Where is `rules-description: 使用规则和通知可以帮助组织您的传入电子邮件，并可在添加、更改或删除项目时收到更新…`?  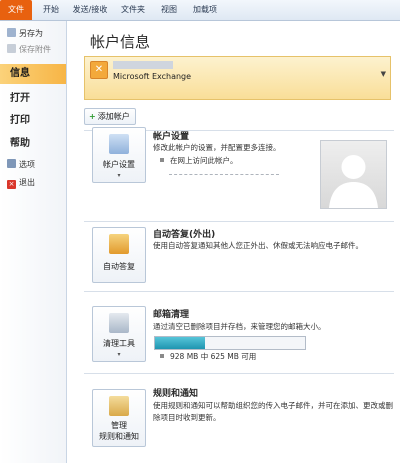 rules-description: 使用规则和通知可以帮助组织您的传入电子邮件，并可在添加、更改或删除项目时收到更新… is located at coordinates (273, 411).